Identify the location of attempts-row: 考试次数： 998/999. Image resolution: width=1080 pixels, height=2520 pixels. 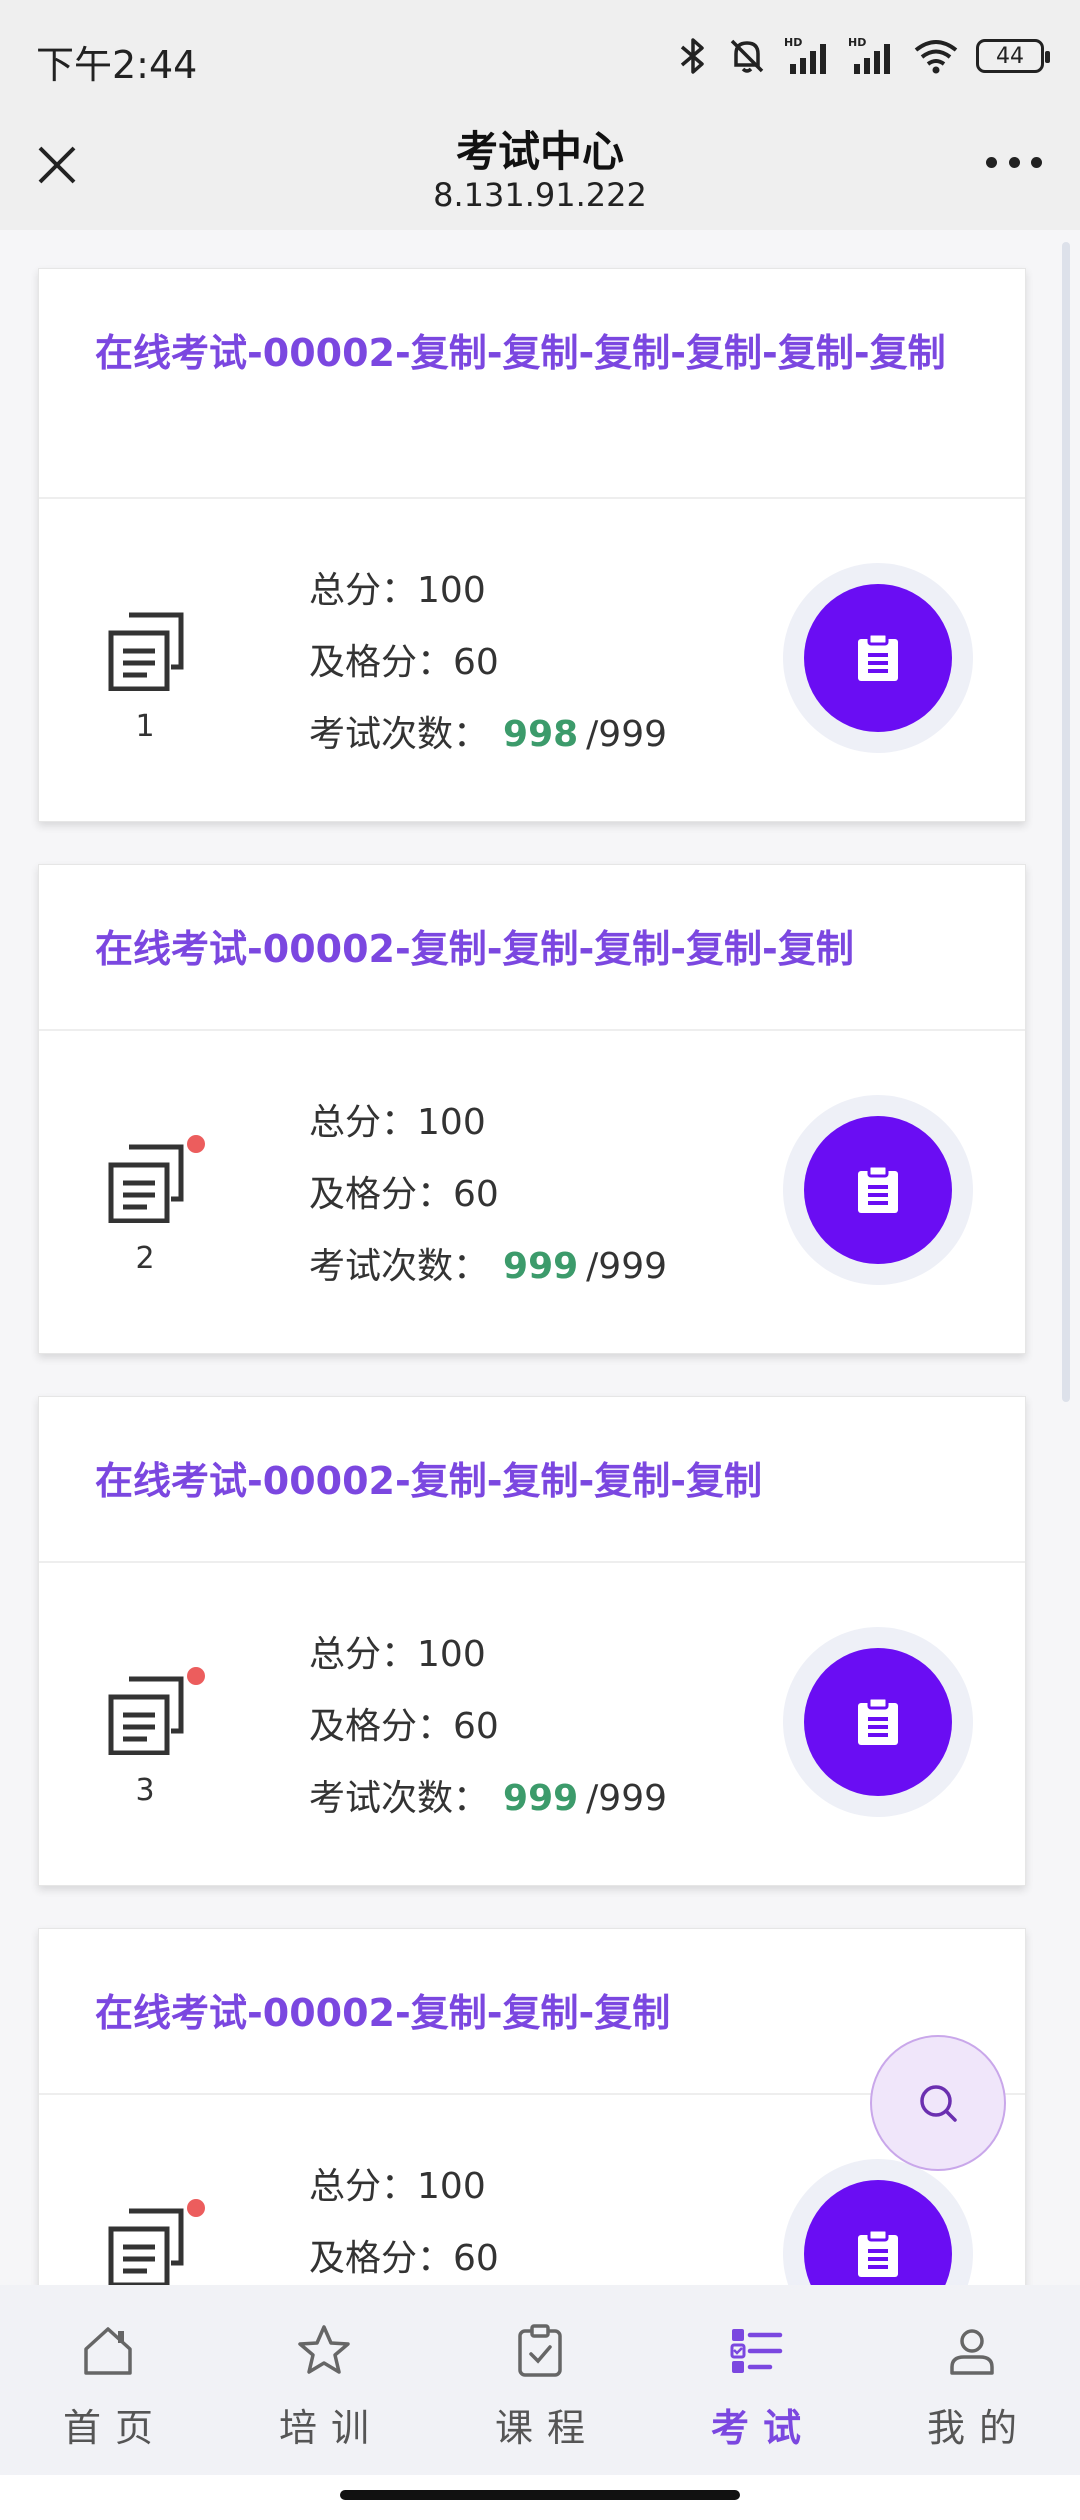
(488, 735).